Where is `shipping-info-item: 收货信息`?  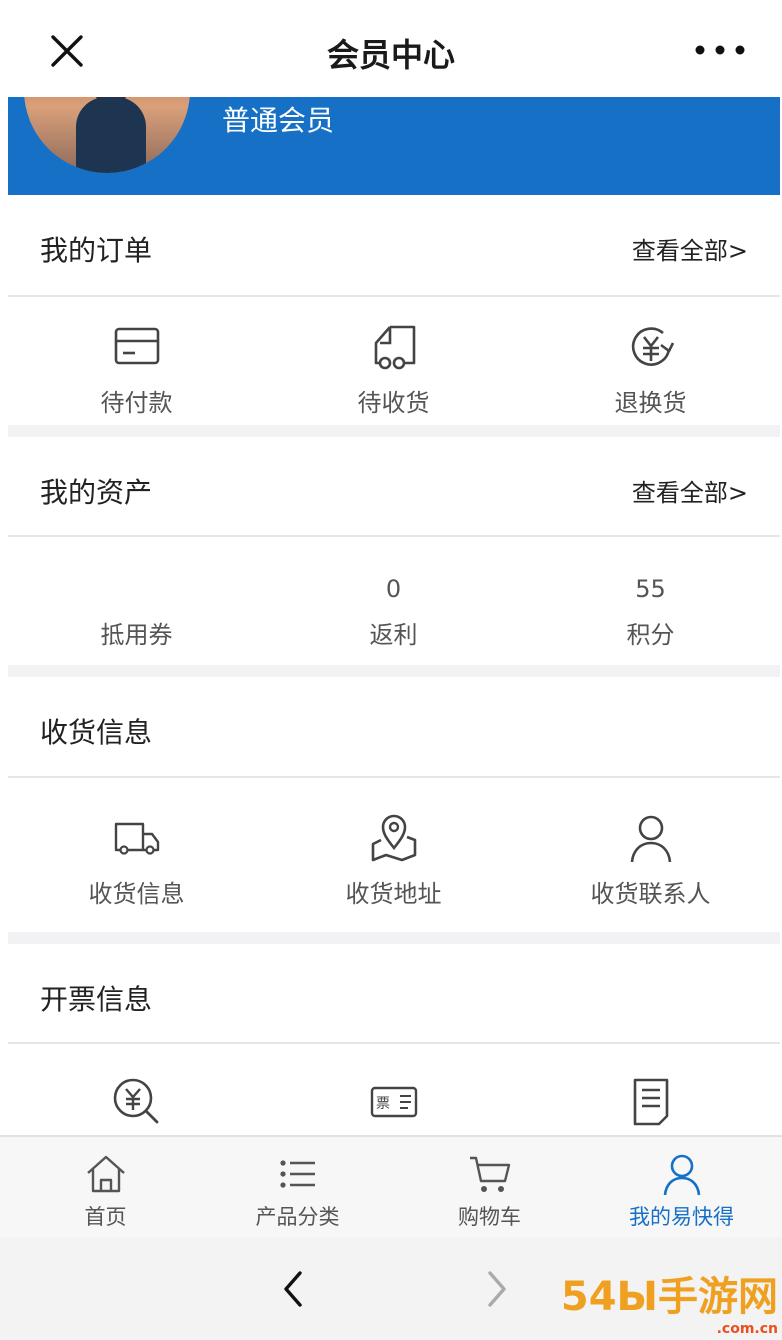
shipping-info-item: 收货信息 is located at coordinates (136, 860).